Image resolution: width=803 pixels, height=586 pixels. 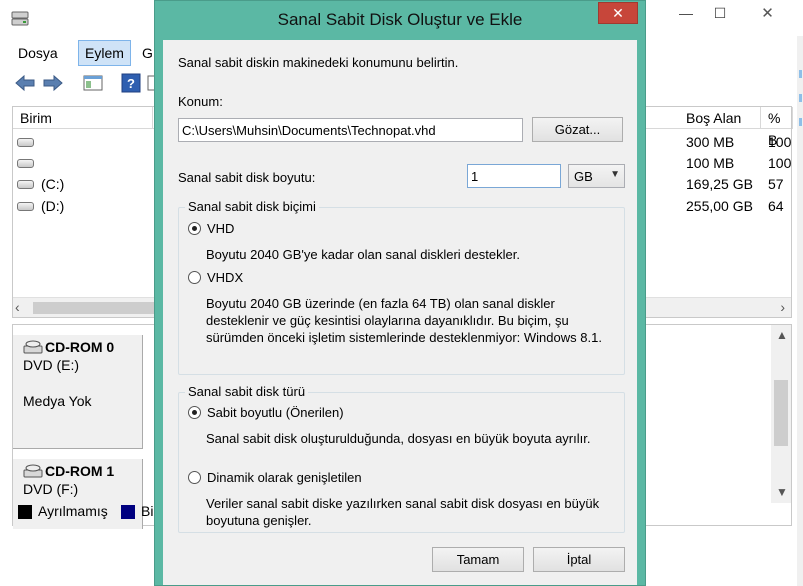 What do you see at coordinates (17, 307) in the screenshot?
I see `scroll-left-icon: ‹` at bounding box center [17, 307].